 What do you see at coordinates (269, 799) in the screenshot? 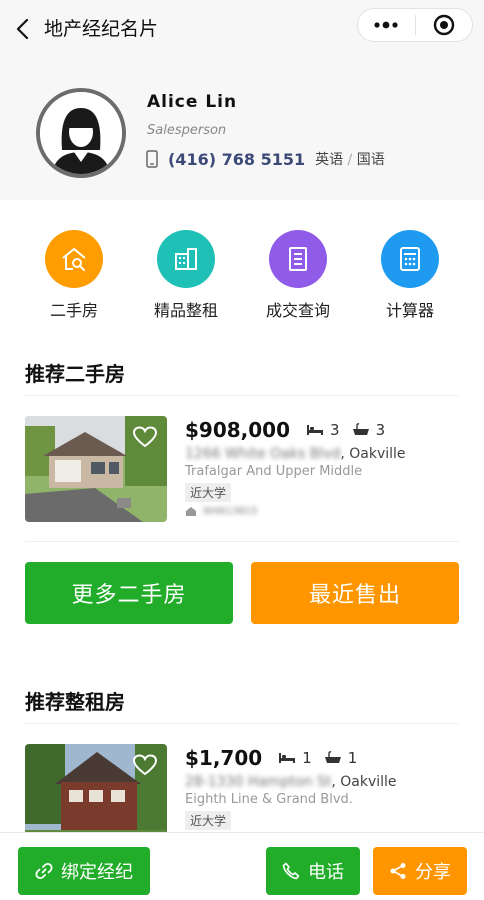
I see `major-intersection: Eighth Line & Grand Blvd.` at bounding box center [269, 799].